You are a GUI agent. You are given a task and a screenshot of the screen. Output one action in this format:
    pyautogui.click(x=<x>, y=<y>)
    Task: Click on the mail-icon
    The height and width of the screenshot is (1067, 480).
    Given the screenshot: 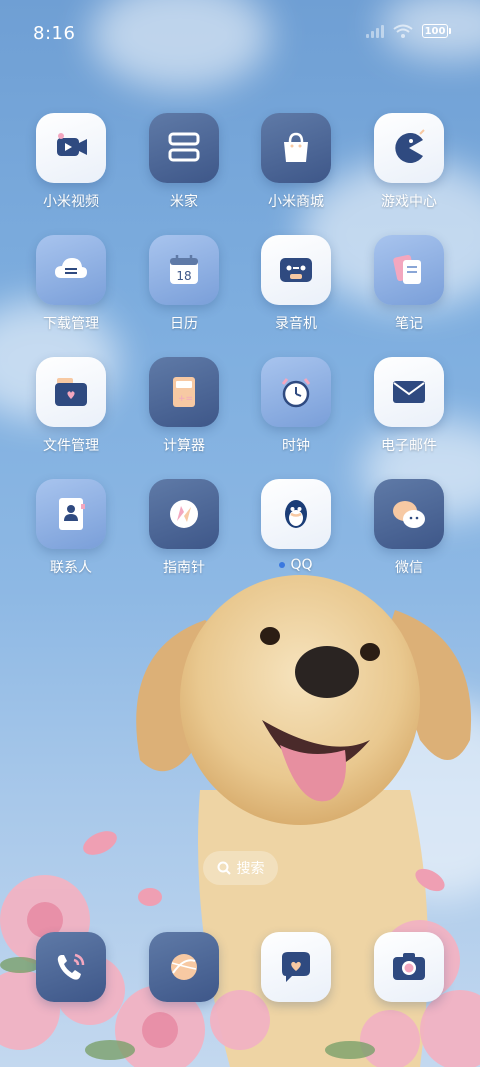 What is the action you would take?
    pyautogui.click(x=409, y=392)
    